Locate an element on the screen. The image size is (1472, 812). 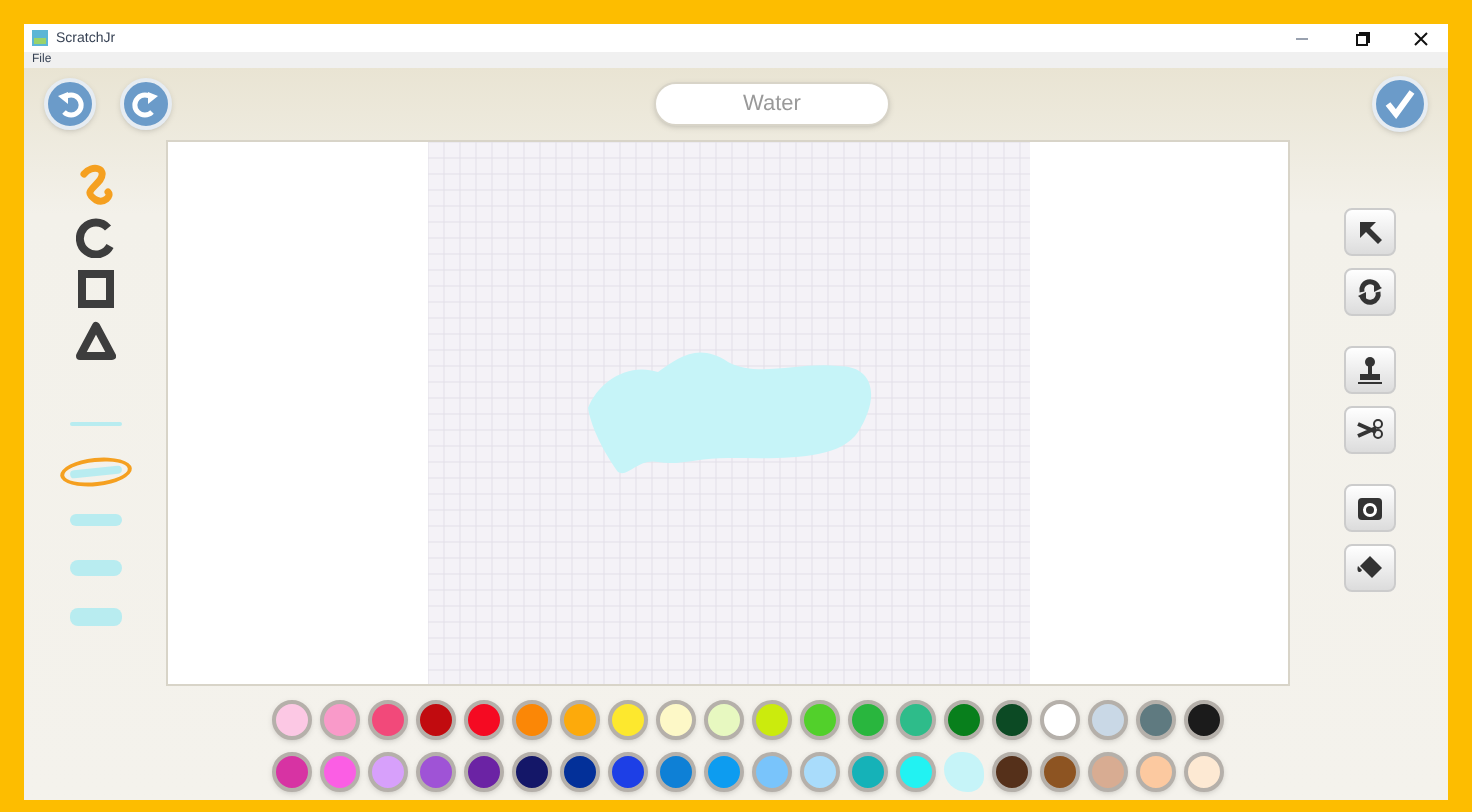
camera-icon is located at coordinates (1369, 508).